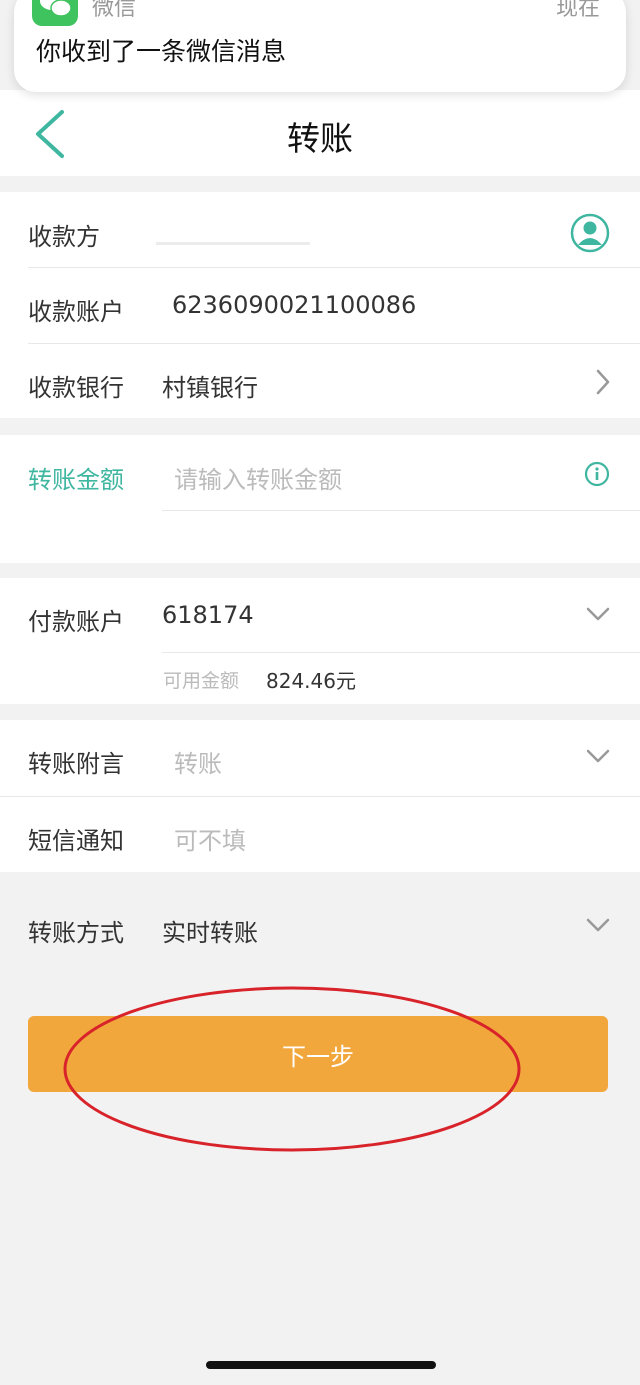 This screenshot has height=1385, width=640. I want to click on account-value: 6236090021100086, so click(294, 305).